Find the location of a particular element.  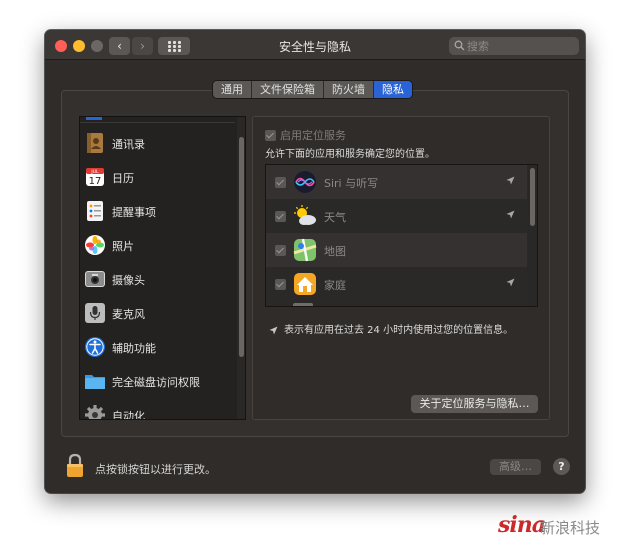

app-row-weather: 天气 is located at coordinates (396, 216).